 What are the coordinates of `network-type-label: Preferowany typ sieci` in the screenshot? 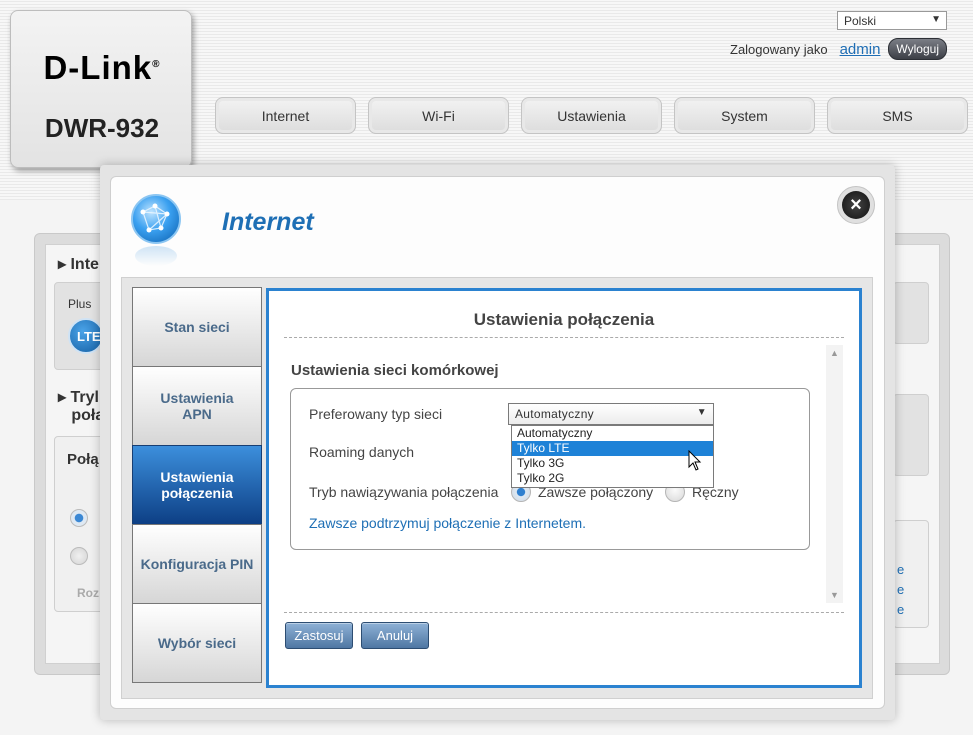 It's located at (376, 414).